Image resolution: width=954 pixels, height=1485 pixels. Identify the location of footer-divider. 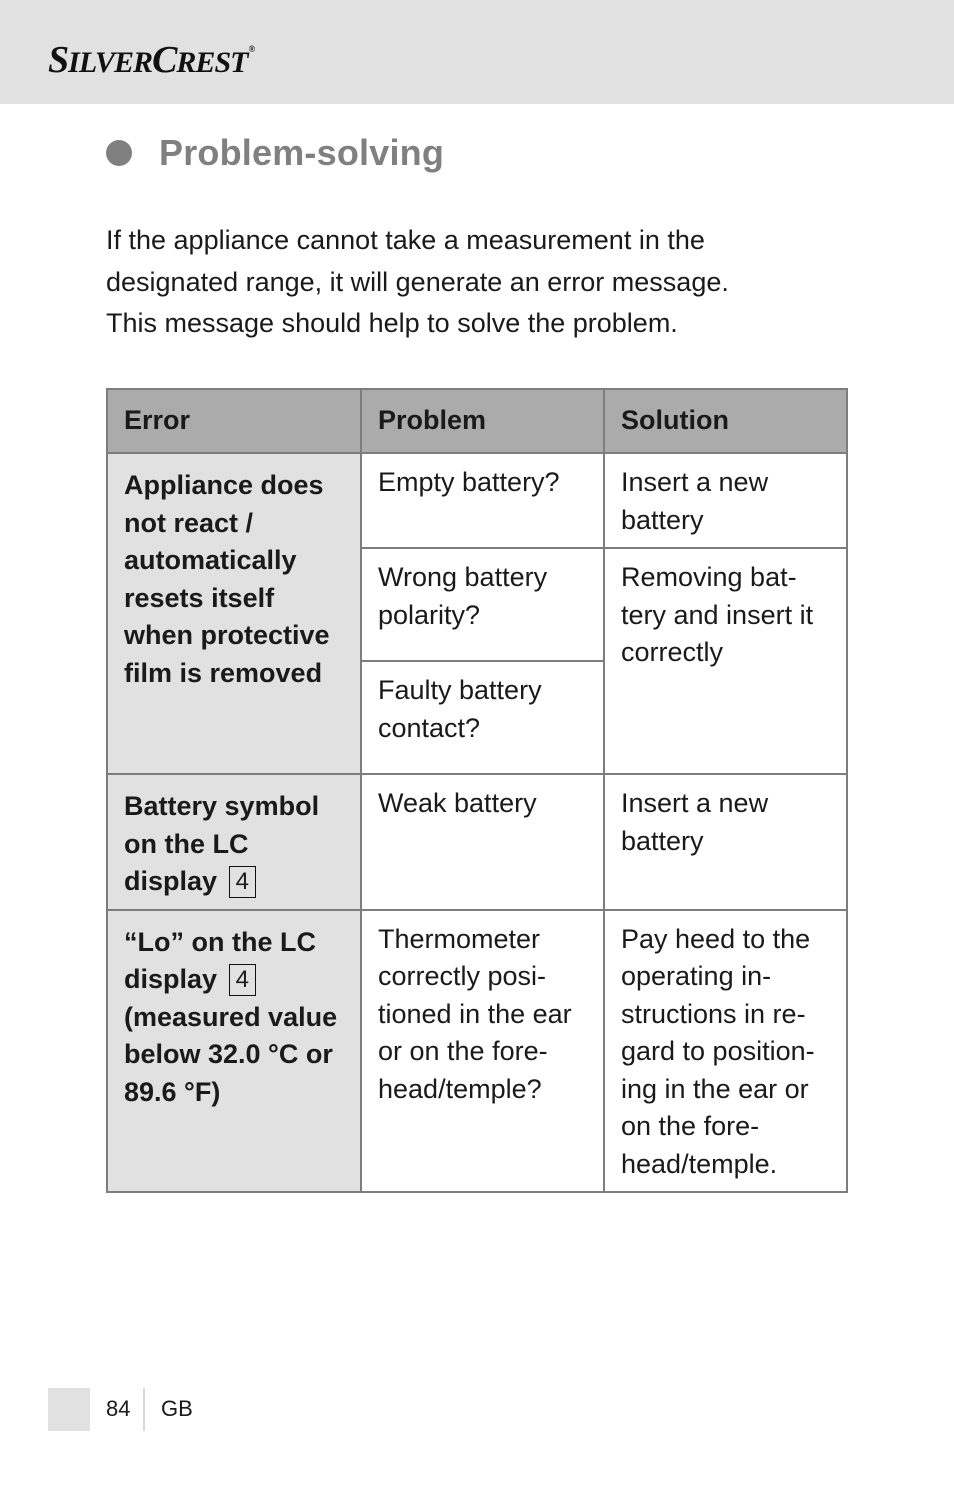
(144, 1409).